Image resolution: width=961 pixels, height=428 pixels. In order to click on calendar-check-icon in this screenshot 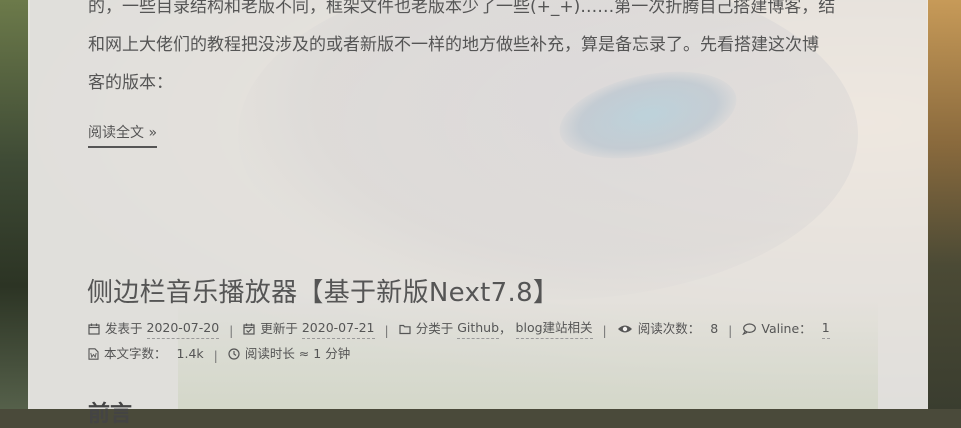, I will do `click(249, 329)`.